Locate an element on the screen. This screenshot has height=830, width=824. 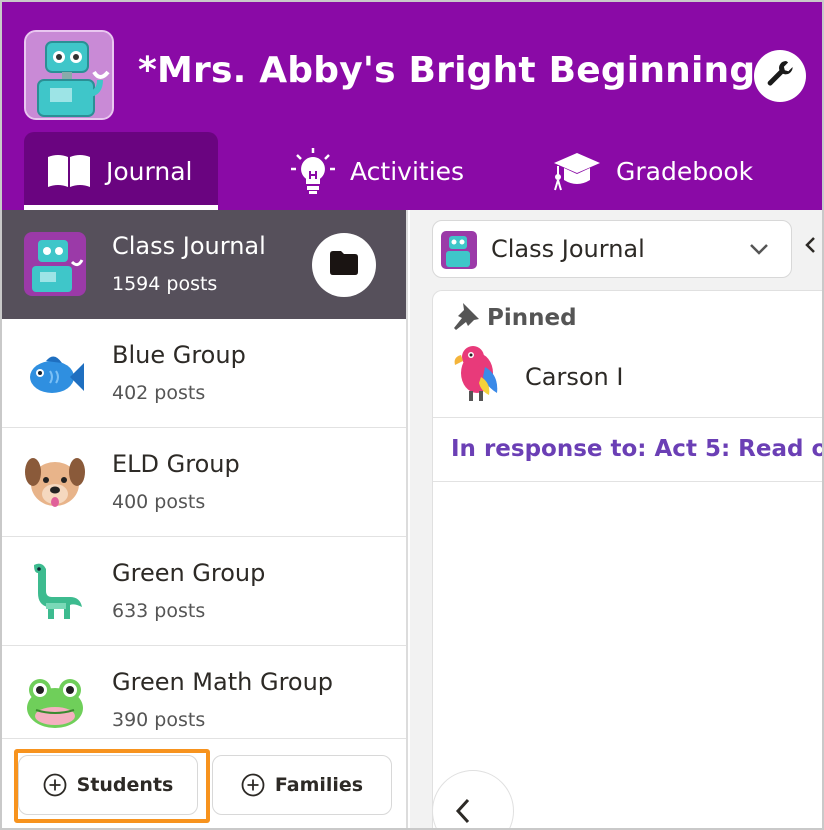
tab-journal: Journal is located at coordinates (121, 171).